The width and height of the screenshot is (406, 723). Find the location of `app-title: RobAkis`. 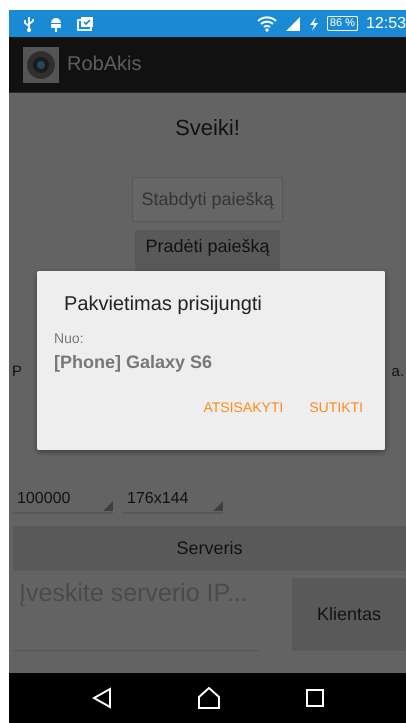

app-title: RobAkis is located at coordinates (104, 64).